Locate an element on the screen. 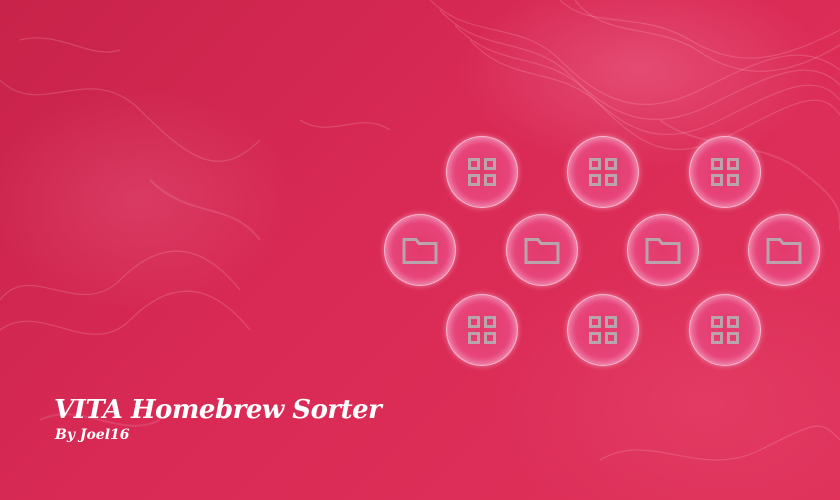 This screenshot has width=840, height=500. title-block: VITA Homebrew Sorter By Joel16 is located at coordinates (218, 419).